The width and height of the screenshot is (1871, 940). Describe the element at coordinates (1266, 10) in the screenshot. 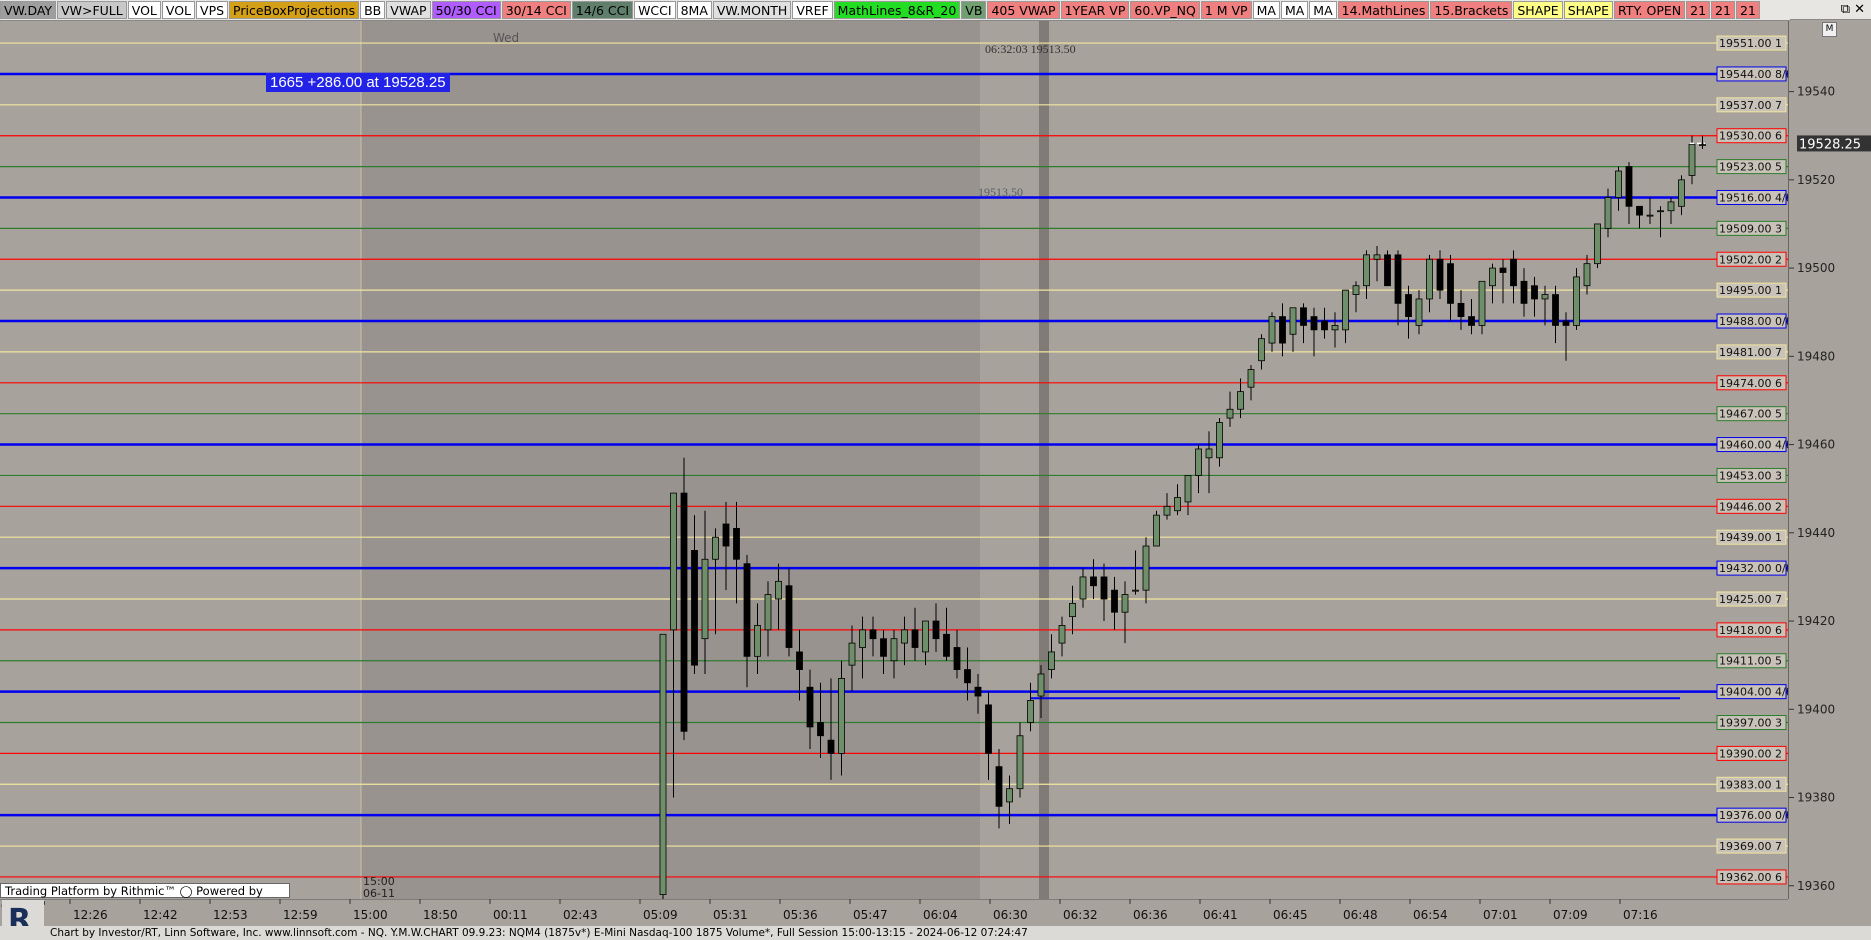

I see `toolbar-button-21: MA` at that location.